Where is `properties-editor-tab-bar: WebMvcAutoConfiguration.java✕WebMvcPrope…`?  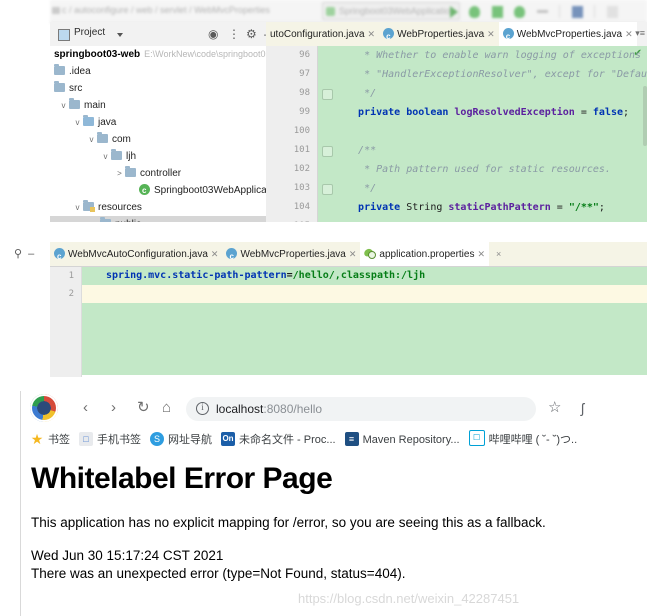 properties-editor-tab-bar: WebMvcAutoConfiguration.java✕WebMvcPrope… is located at coordinates (348, 254).